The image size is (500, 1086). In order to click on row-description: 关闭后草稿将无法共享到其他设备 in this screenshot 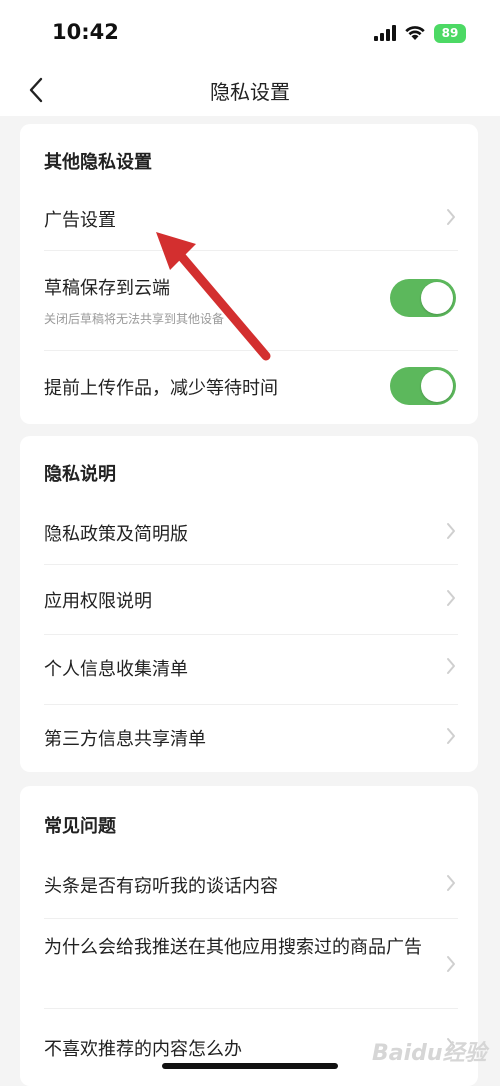, I will do `click(134, 319)`.